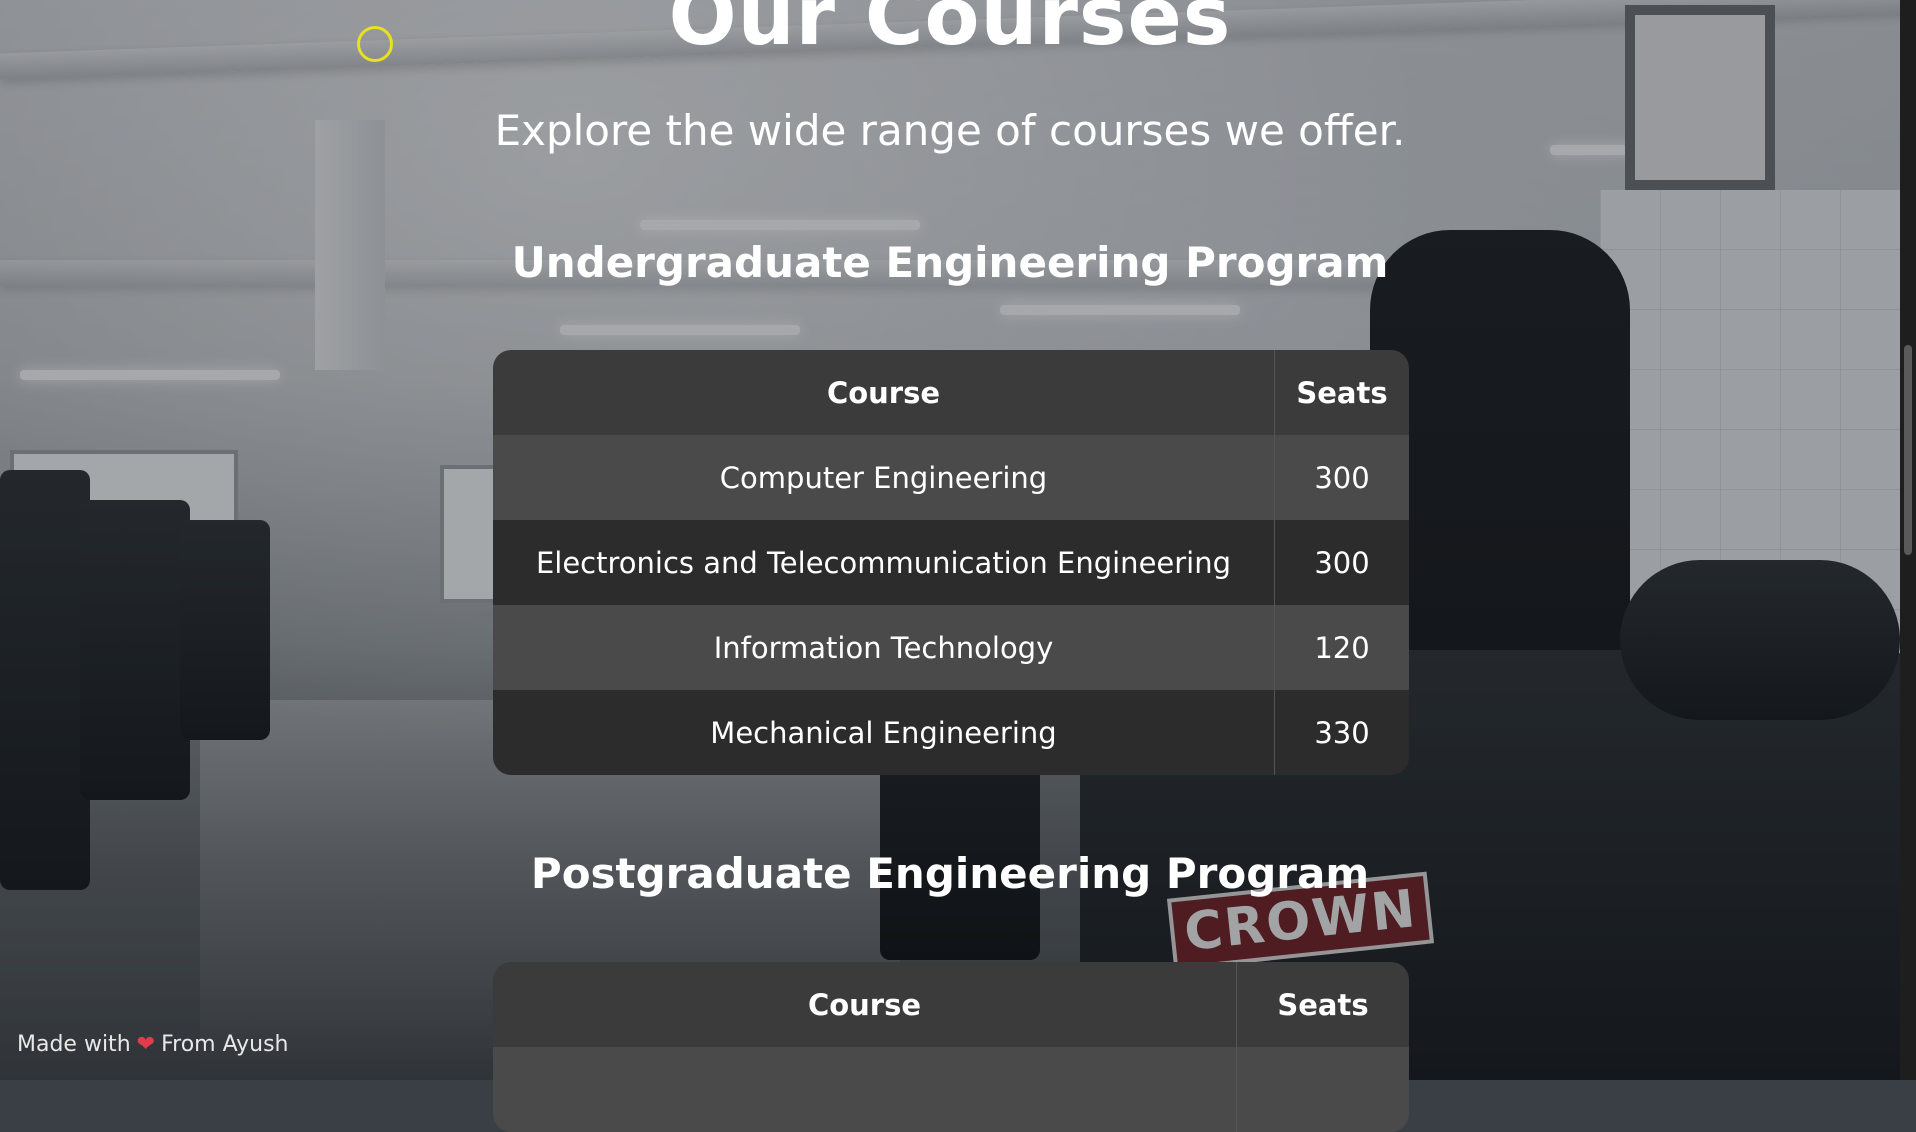 The image size is (1916, 1132). I want to click on undergraduate-heading: Undergraduate Engineering Program, so click(950, 262).